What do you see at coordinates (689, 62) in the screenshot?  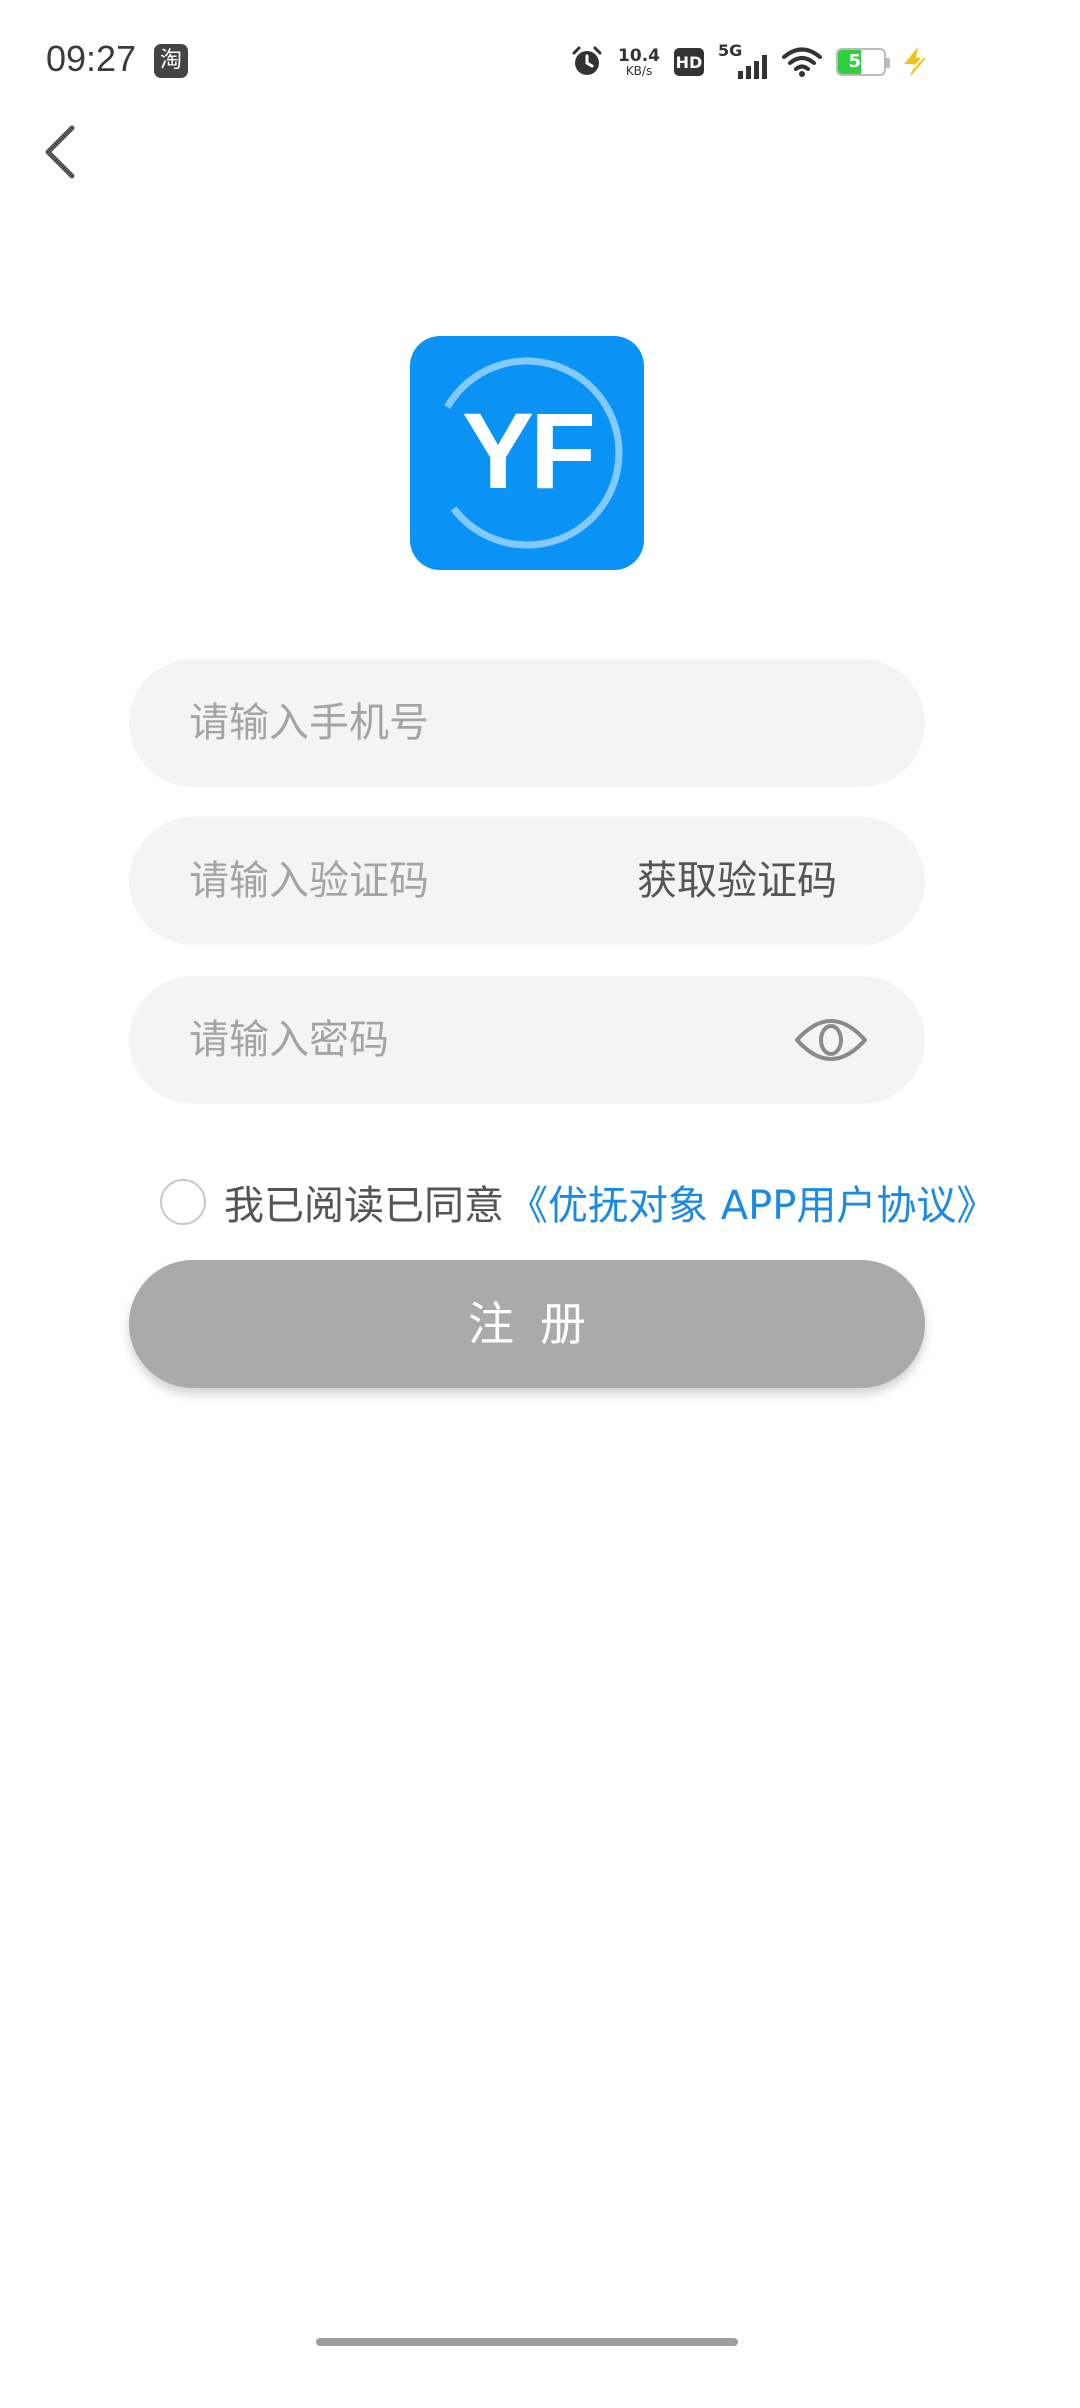 I see `hd-badge: HD` at bounding box center [689, 62].